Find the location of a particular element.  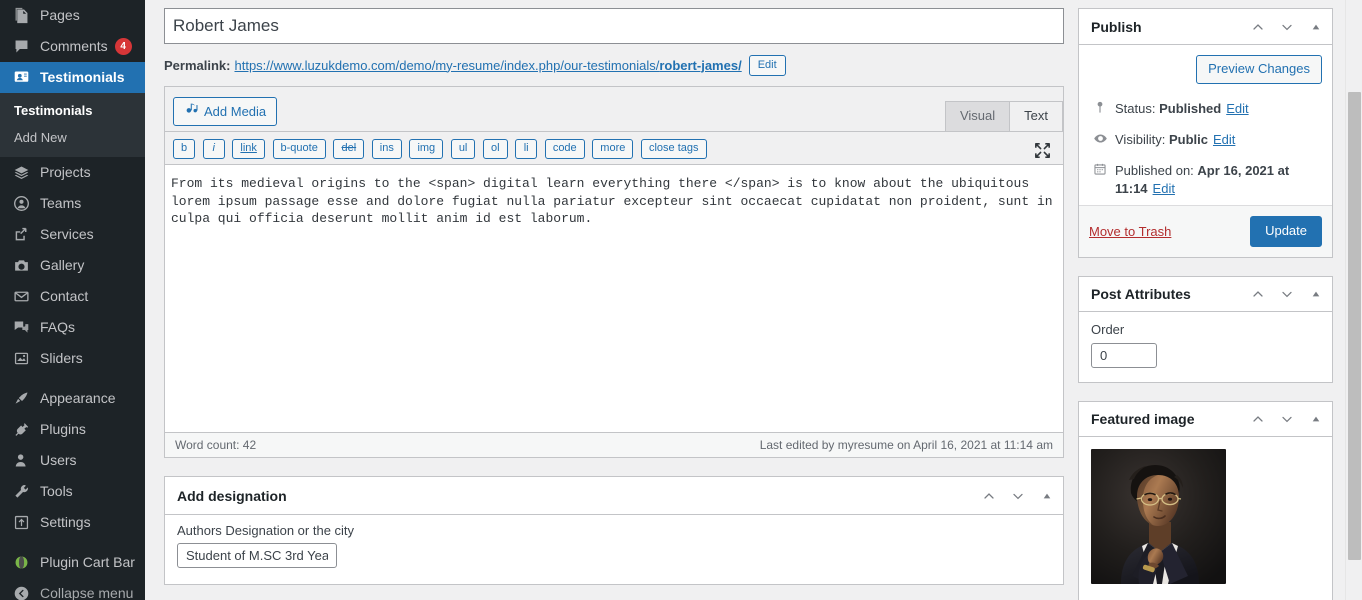

edit-published-link: Edit is located at coordinates (1164, 188).